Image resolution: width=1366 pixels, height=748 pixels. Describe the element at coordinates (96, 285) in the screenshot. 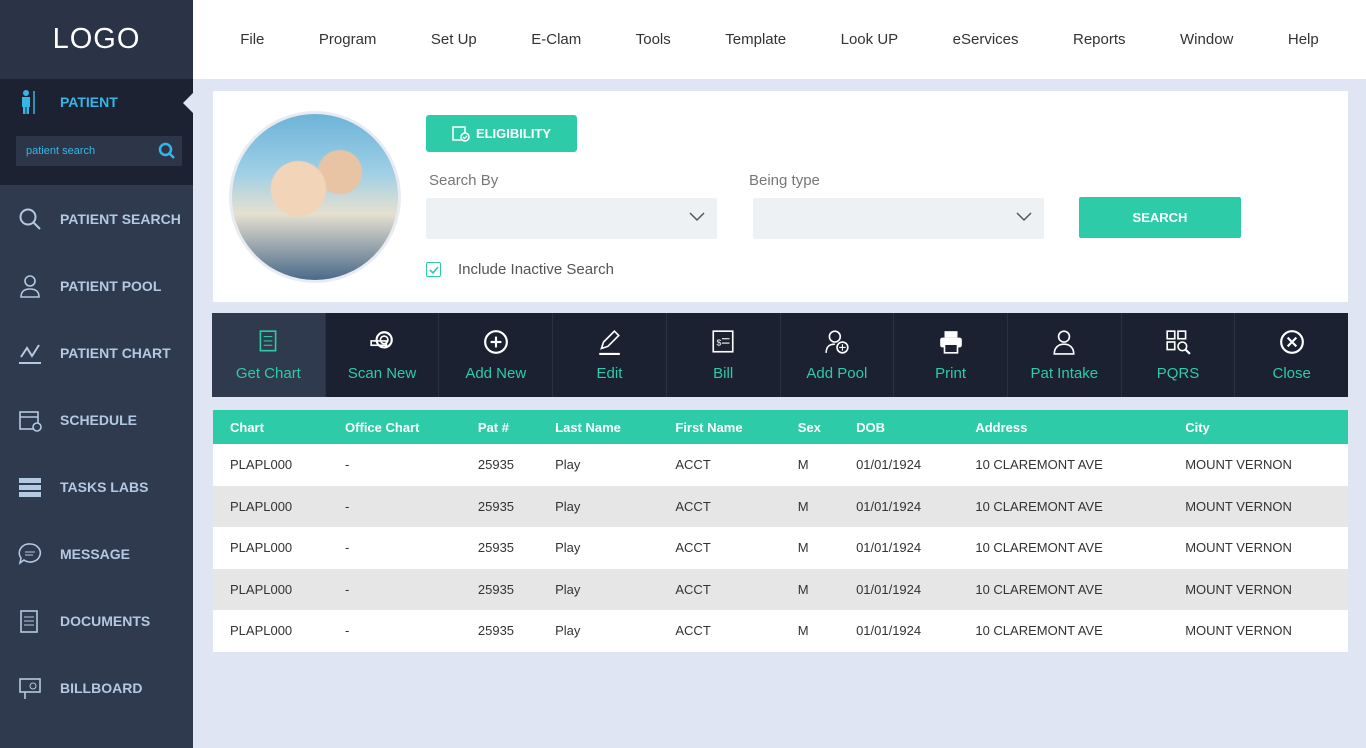

I see `sidebar-item-patient-pool: PATIENT POOL` at that location.